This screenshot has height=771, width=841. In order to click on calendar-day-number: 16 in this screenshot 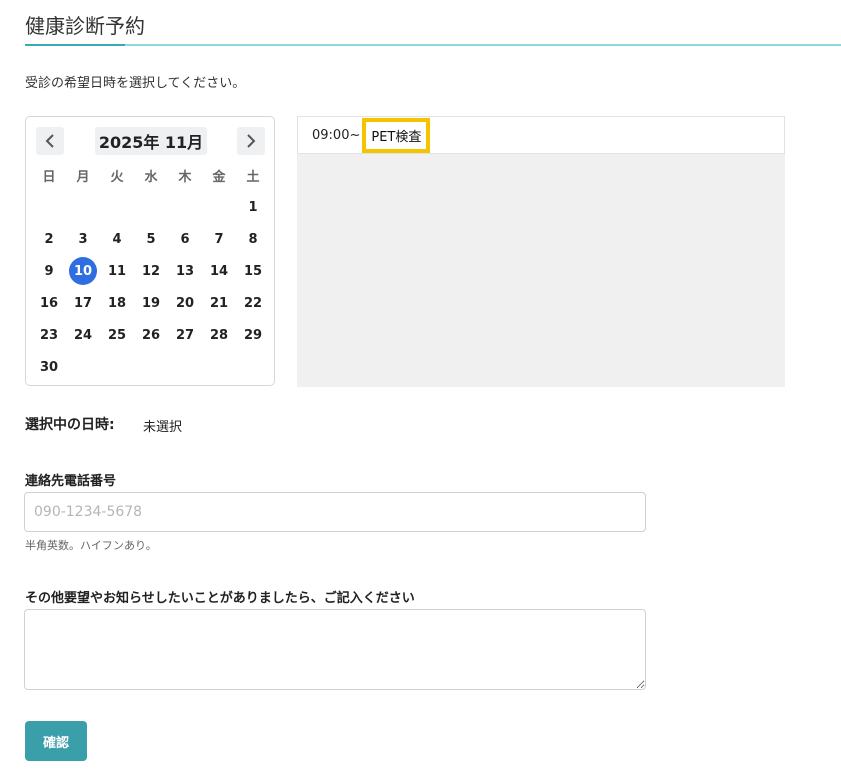, I will do `click(49, 303)`.